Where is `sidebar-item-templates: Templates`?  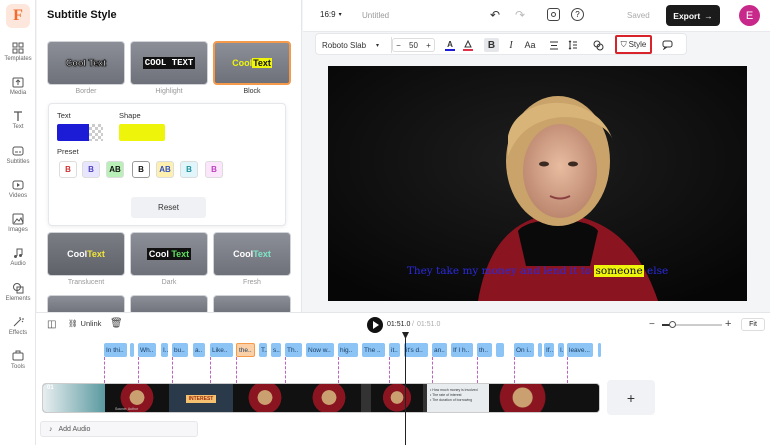 sidebar-item-templates: Templates is located at coordinates (18, 52).